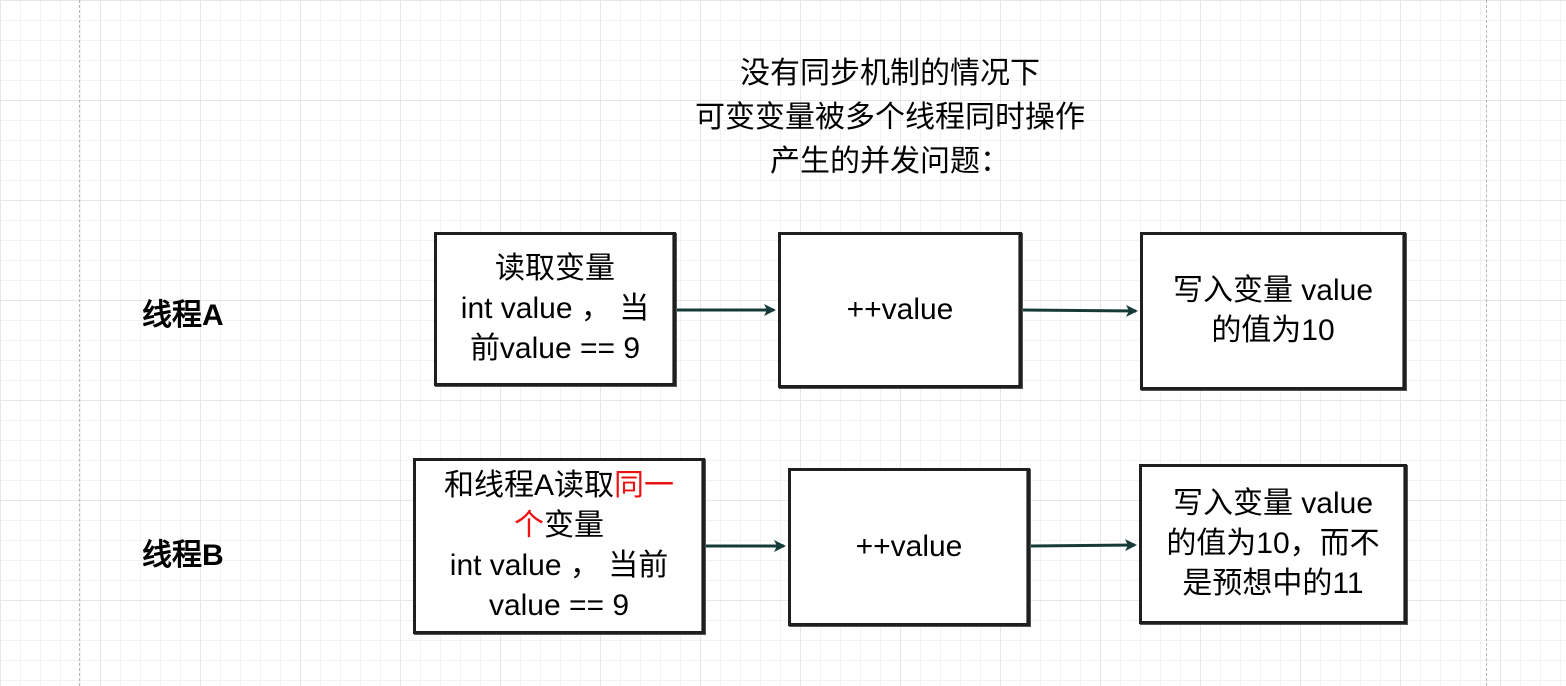  What do you see at coordinates (183, 555) in the screenshot?
I see `thread-b-label: 线程B` at bounding box center [183, 555].